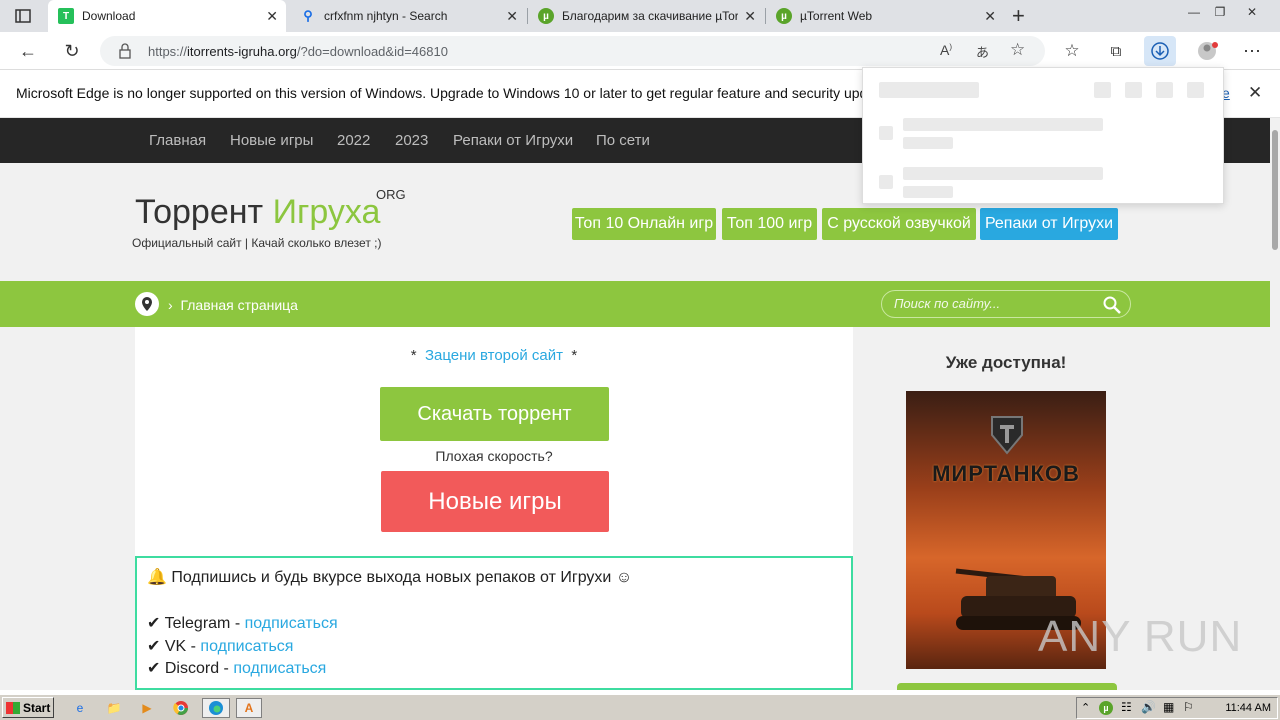 The width and height of the screenshot is (1280, 720). I want to click on bell-icon: 🔔, so click(157, 577).